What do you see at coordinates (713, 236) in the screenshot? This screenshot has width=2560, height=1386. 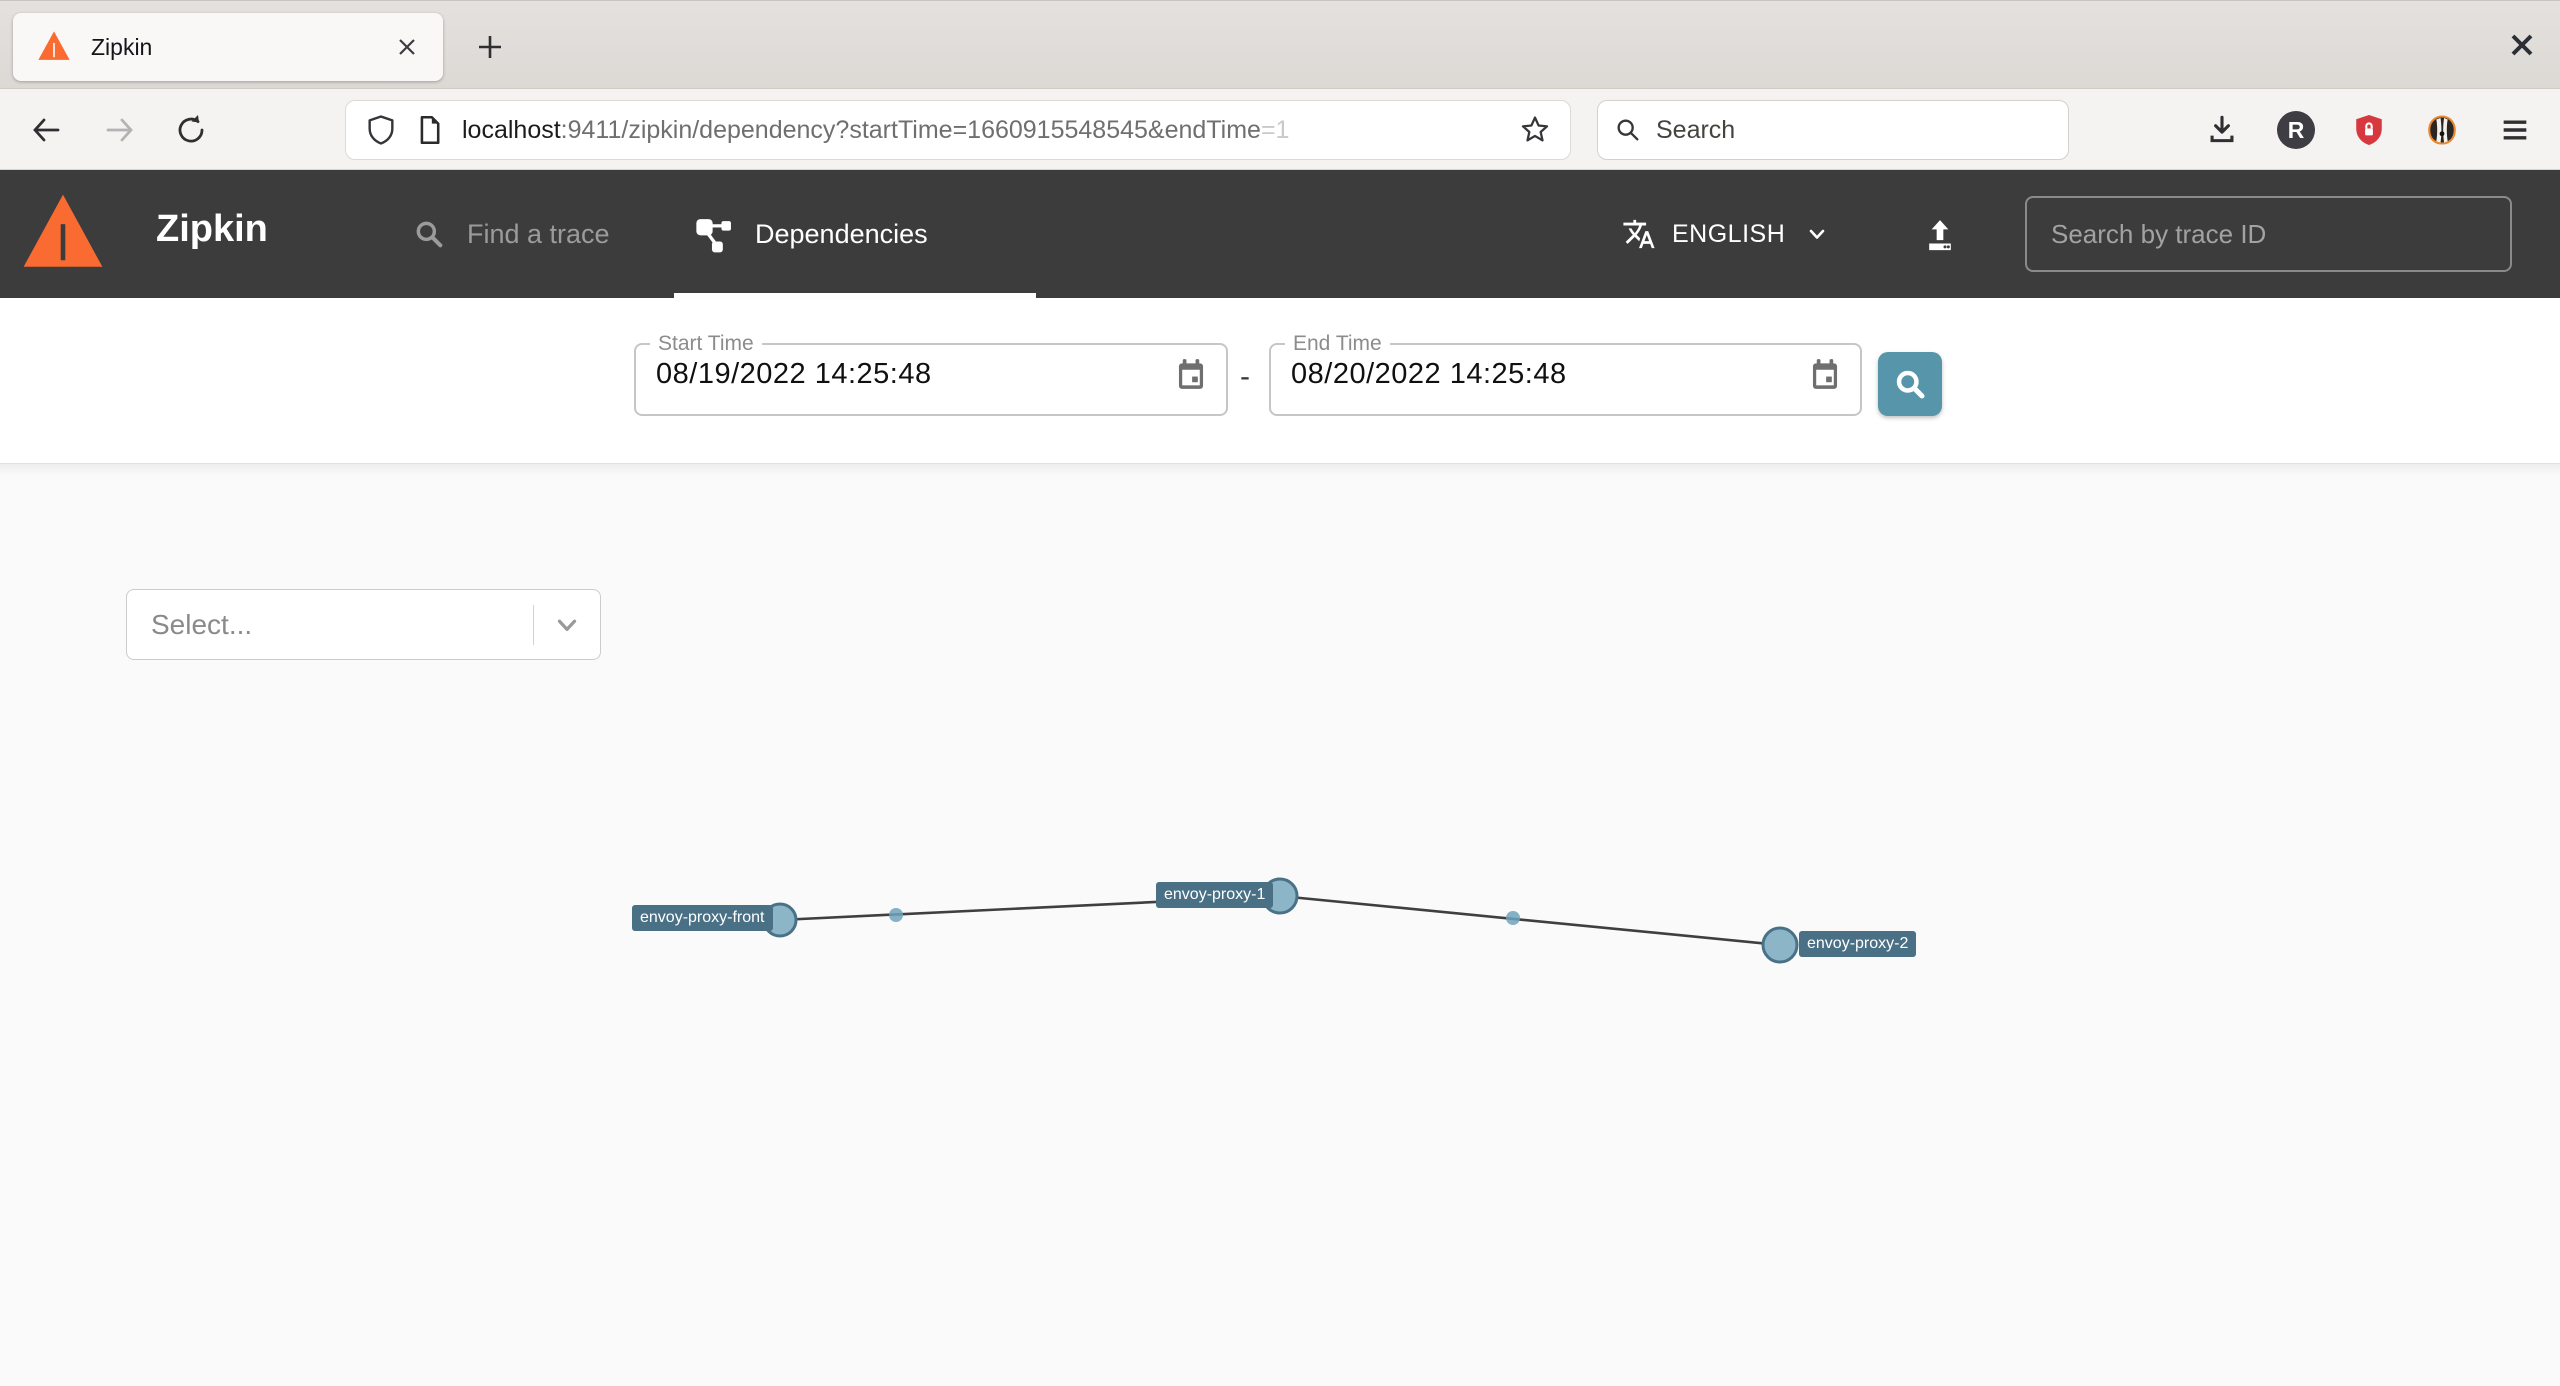 I see `dependencies-graph-icon` at bounding box center [713, 236].